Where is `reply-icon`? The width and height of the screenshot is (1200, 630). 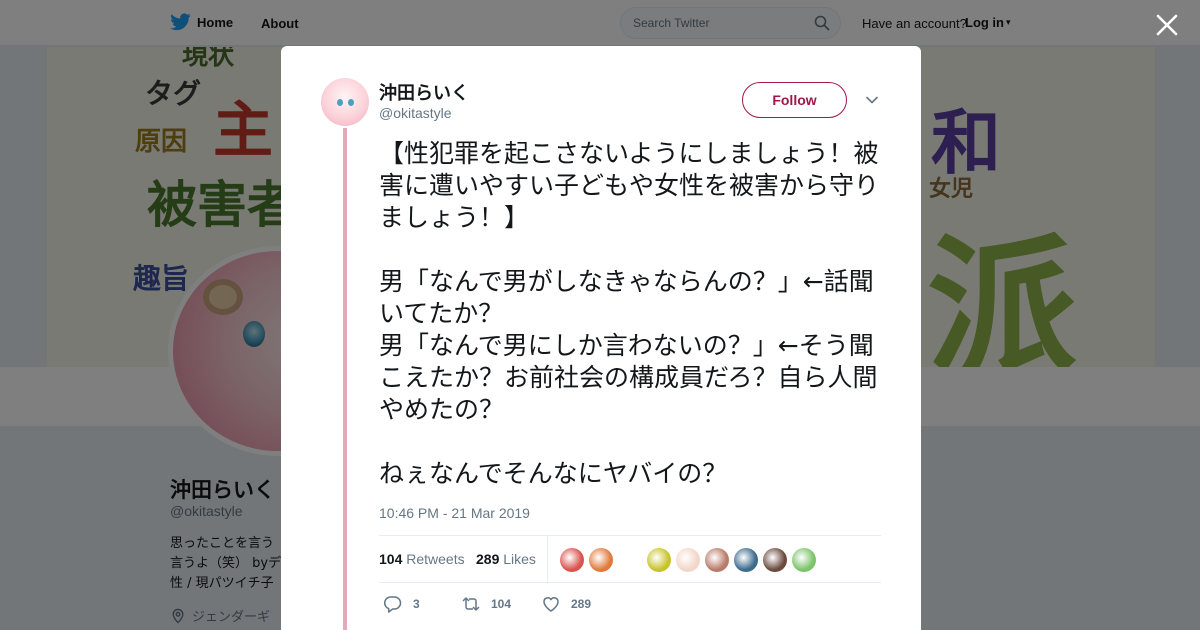 reply-icon is located at coordinates (392, 604).